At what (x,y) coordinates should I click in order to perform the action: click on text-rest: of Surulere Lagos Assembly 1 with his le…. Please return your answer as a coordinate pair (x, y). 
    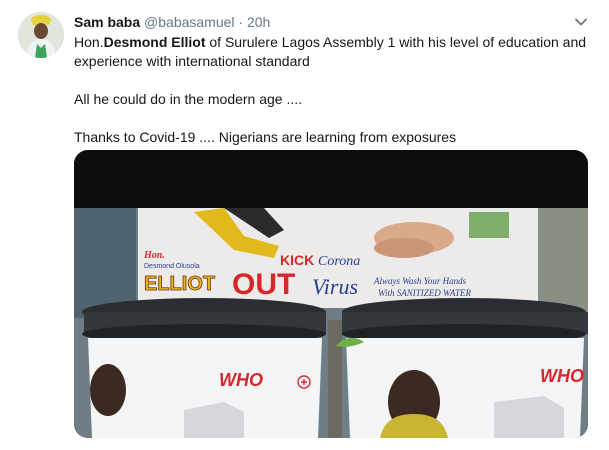
    Looking at the image, I should click on (396, 42).